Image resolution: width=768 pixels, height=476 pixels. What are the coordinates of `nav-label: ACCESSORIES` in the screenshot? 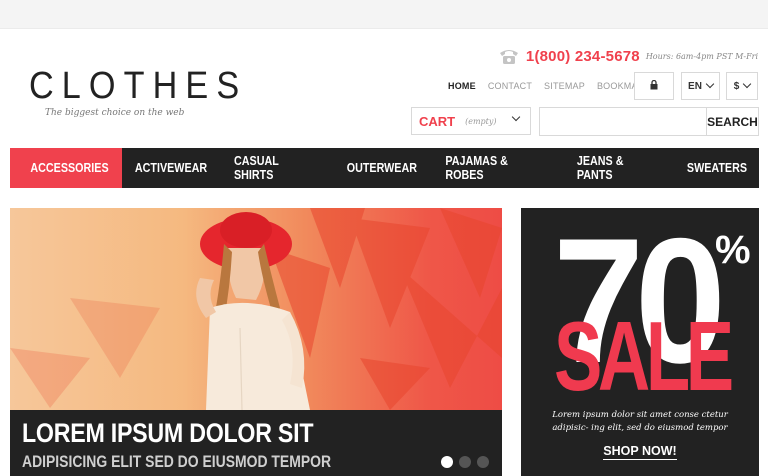 It's located at (69, 168).